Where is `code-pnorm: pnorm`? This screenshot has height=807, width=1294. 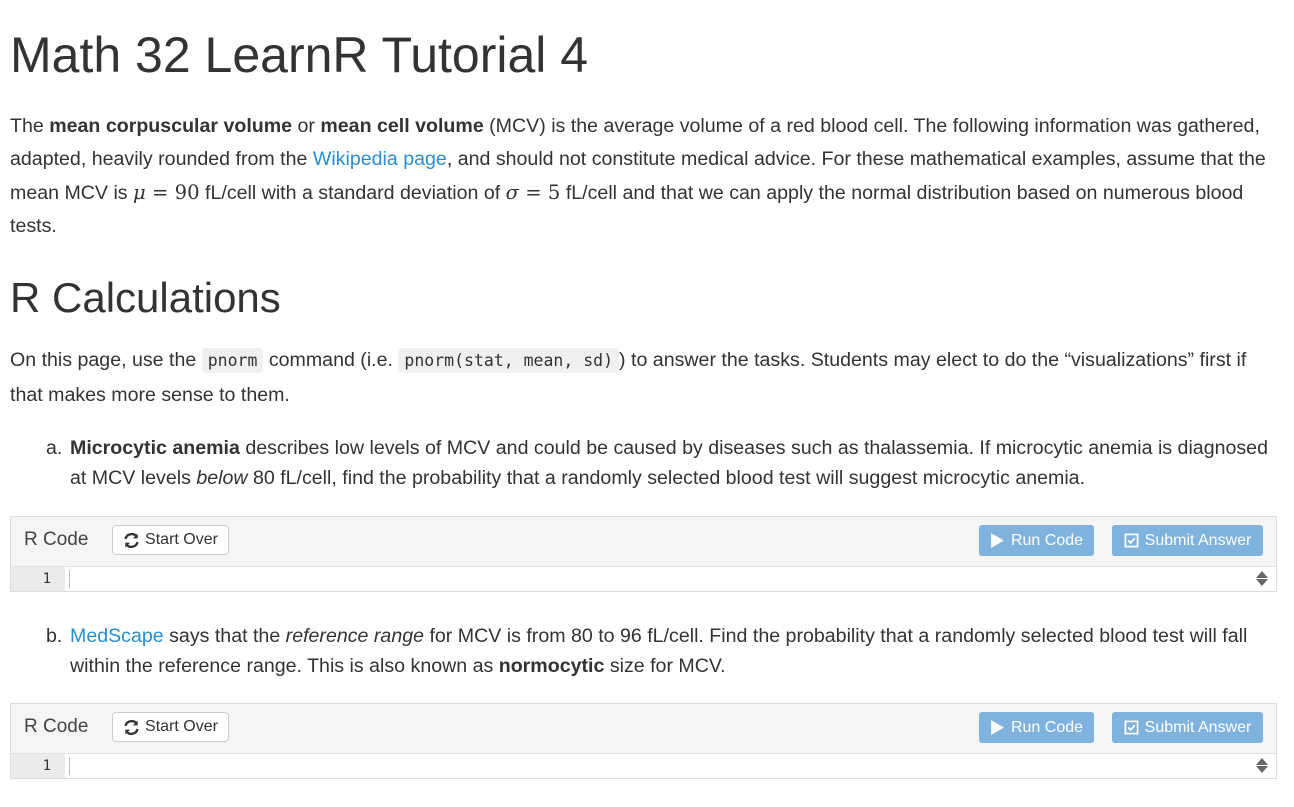 code-pnorm: pnorm is located at coordinates (232, 360).